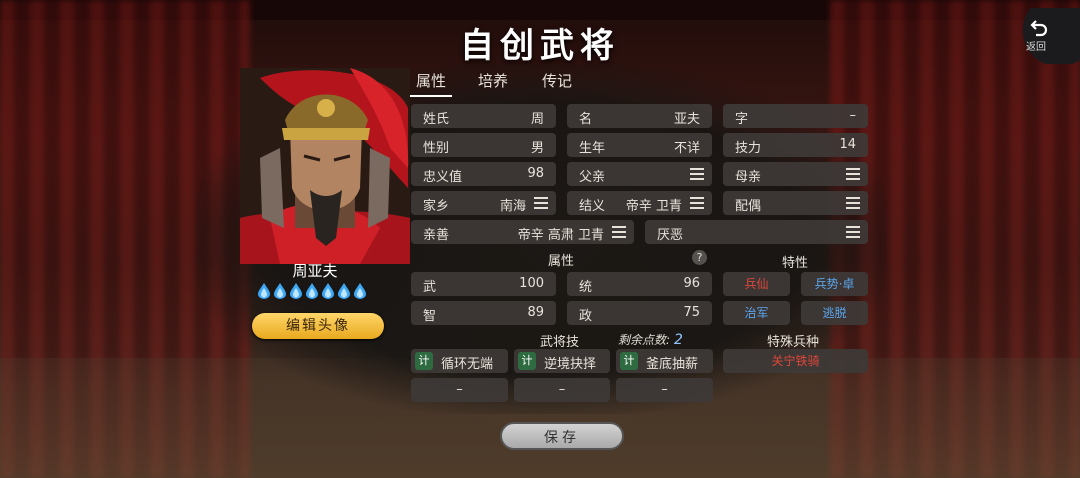 Image resolution: width=1080 pixels, height=478 pixels. I want to click on attribute-value: 75, so click(691, 312).